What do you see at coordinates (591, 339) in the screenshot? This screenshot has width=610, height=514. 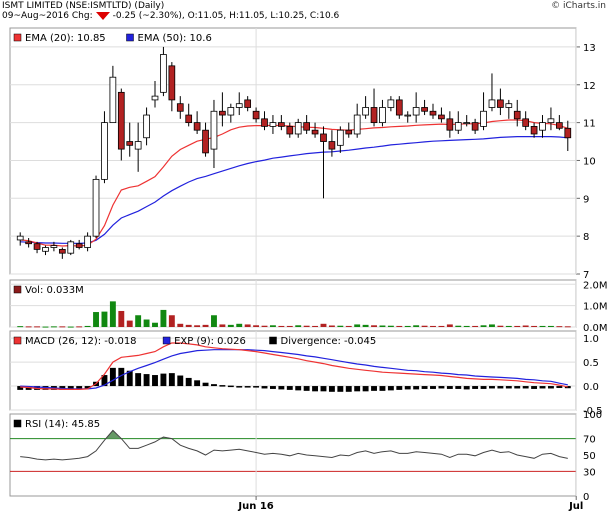 I see `macd-tick-label: 1.0` at bounding box center [591, 339].